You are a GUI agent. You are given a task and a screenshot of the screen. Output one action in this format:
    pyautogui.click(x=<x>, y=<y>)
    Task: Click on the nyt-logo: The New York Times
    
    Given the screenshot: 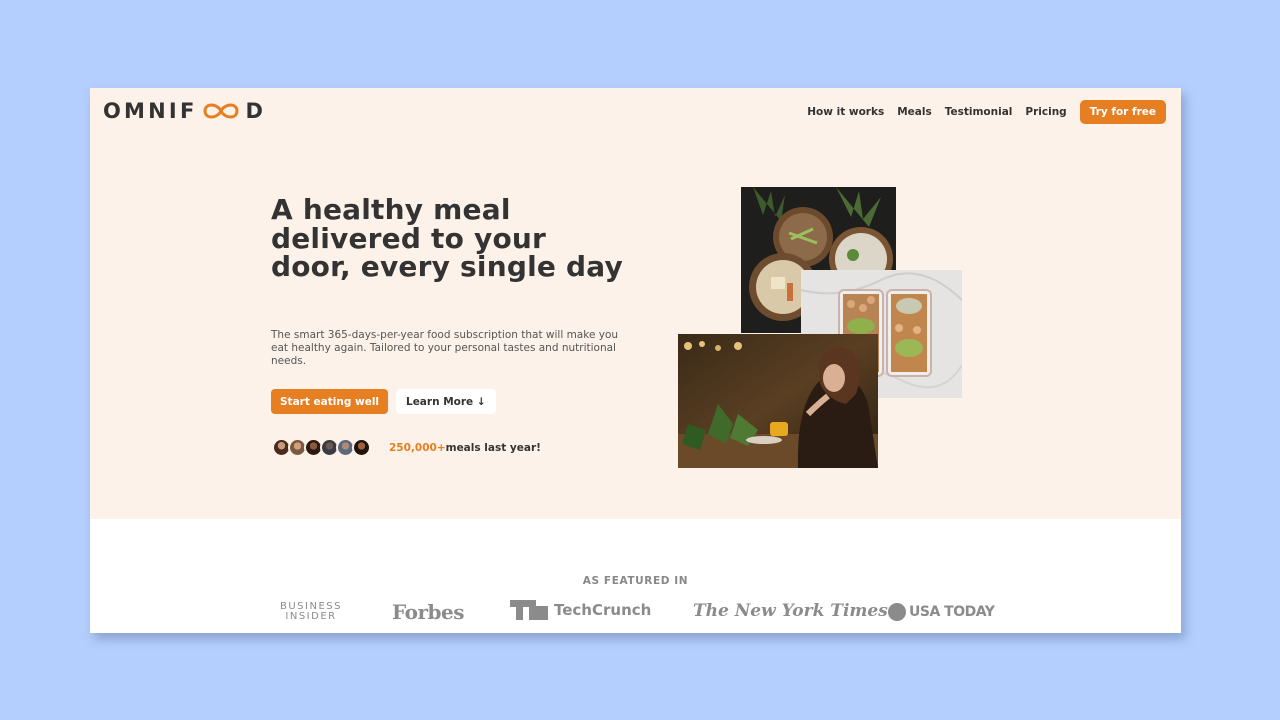 What is the action you would take?
    pyautogui.click(x=790, y=611)
    